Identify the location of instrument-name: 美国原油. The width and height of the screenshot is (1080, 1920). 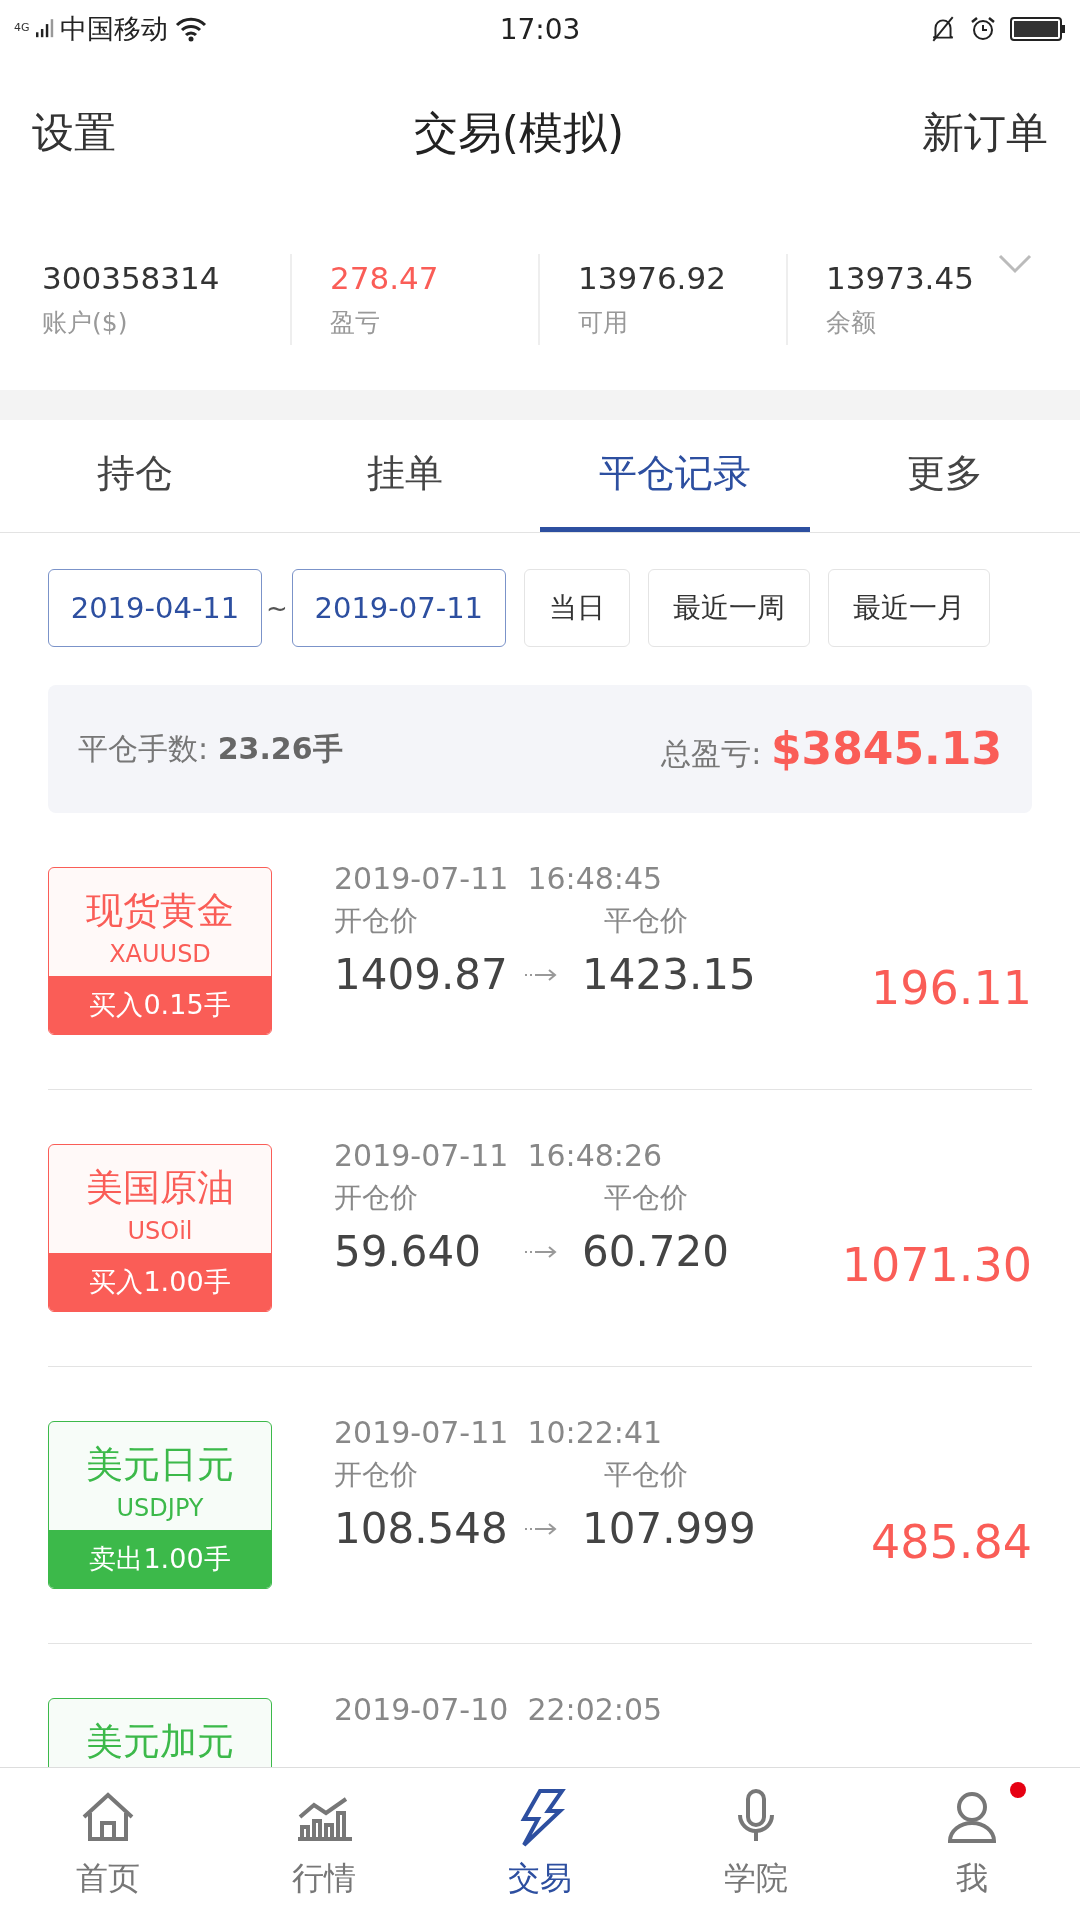
(160, 1188).